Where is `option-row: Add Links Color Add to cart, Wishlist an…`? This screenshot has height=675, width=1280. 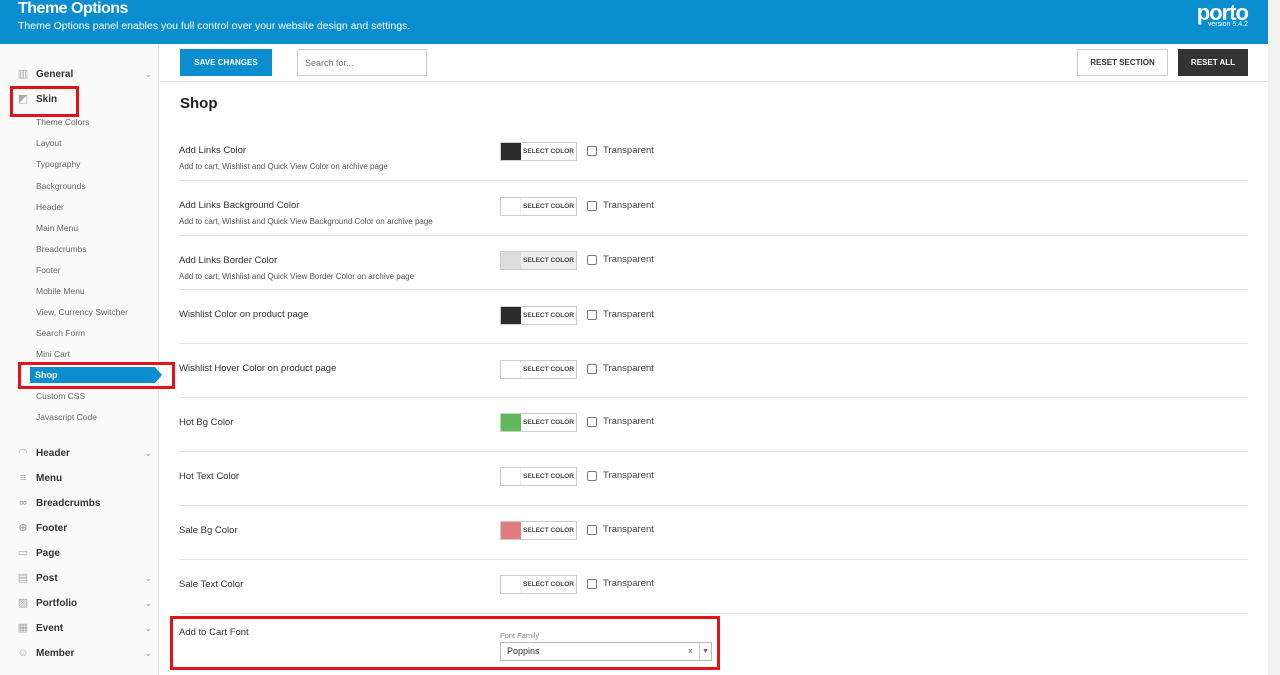 option-row: Add Links Color Add to cart, Wishlist an… is located at coordinates (713, 158).